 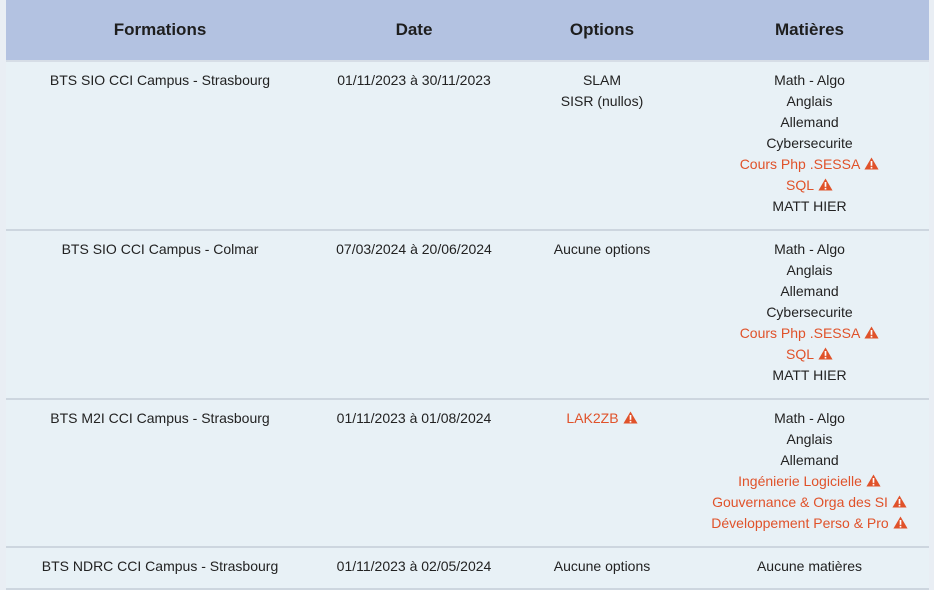 I want to click on item-label: SISR (nullos), so click(x=602, y=101).